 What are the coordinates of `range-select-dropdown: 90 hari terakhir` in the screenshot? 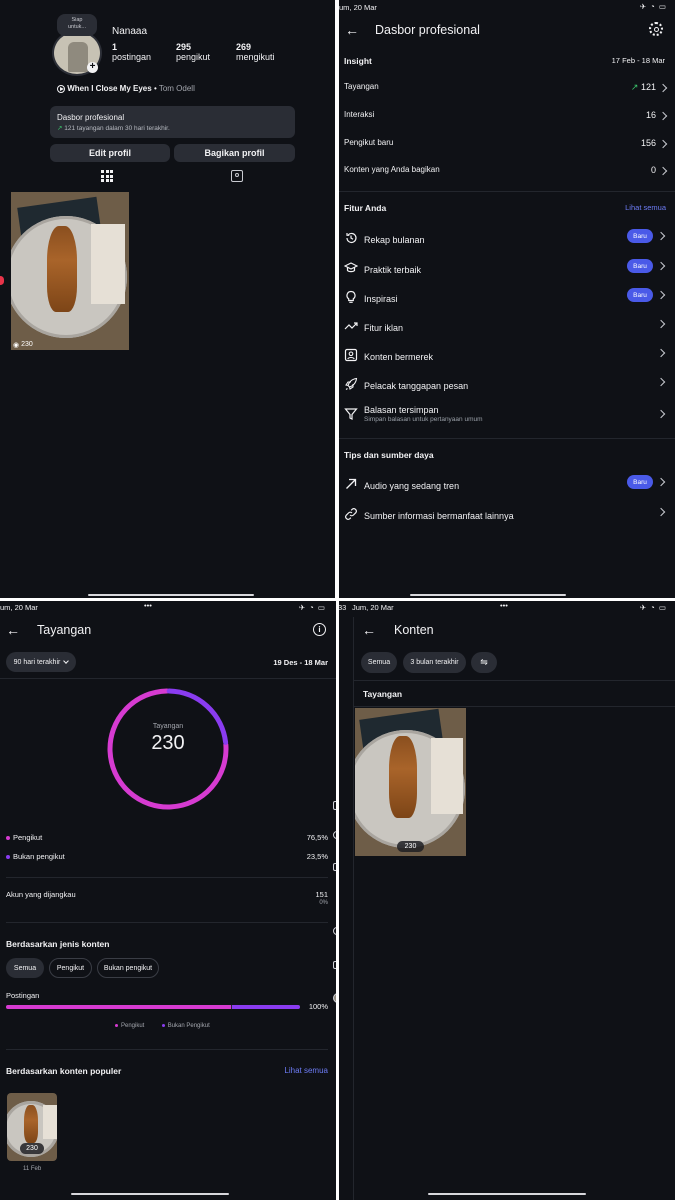 It's located at (41, 662).